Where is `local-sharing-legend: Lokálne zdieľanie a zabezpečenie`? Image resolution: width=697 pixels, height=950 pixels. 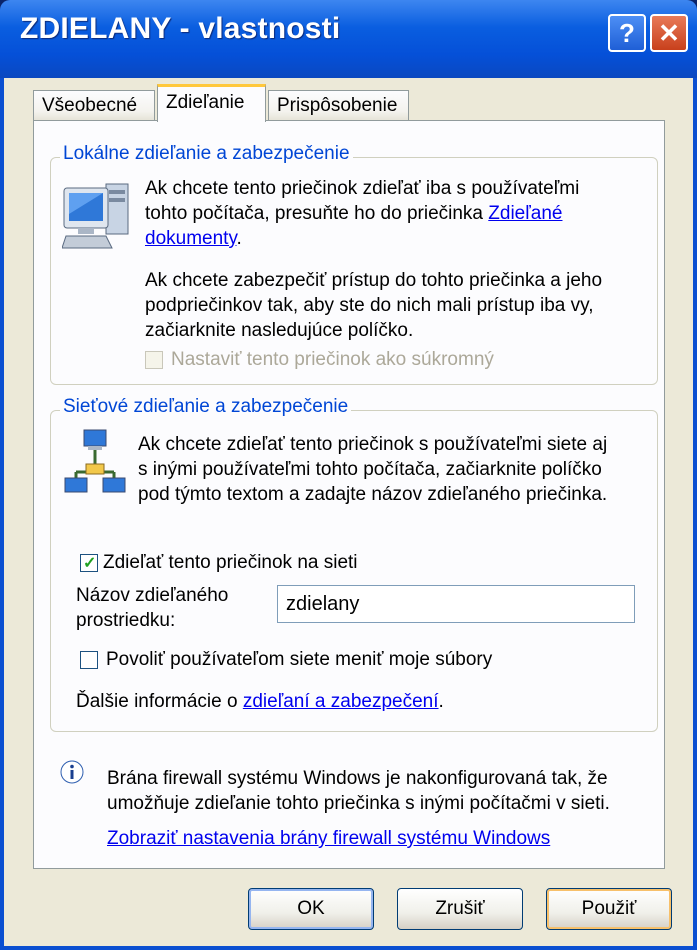
local-sharing-legend: Lokálne zdieľanie a zabezpečenie is located at coordinates (206, 154).